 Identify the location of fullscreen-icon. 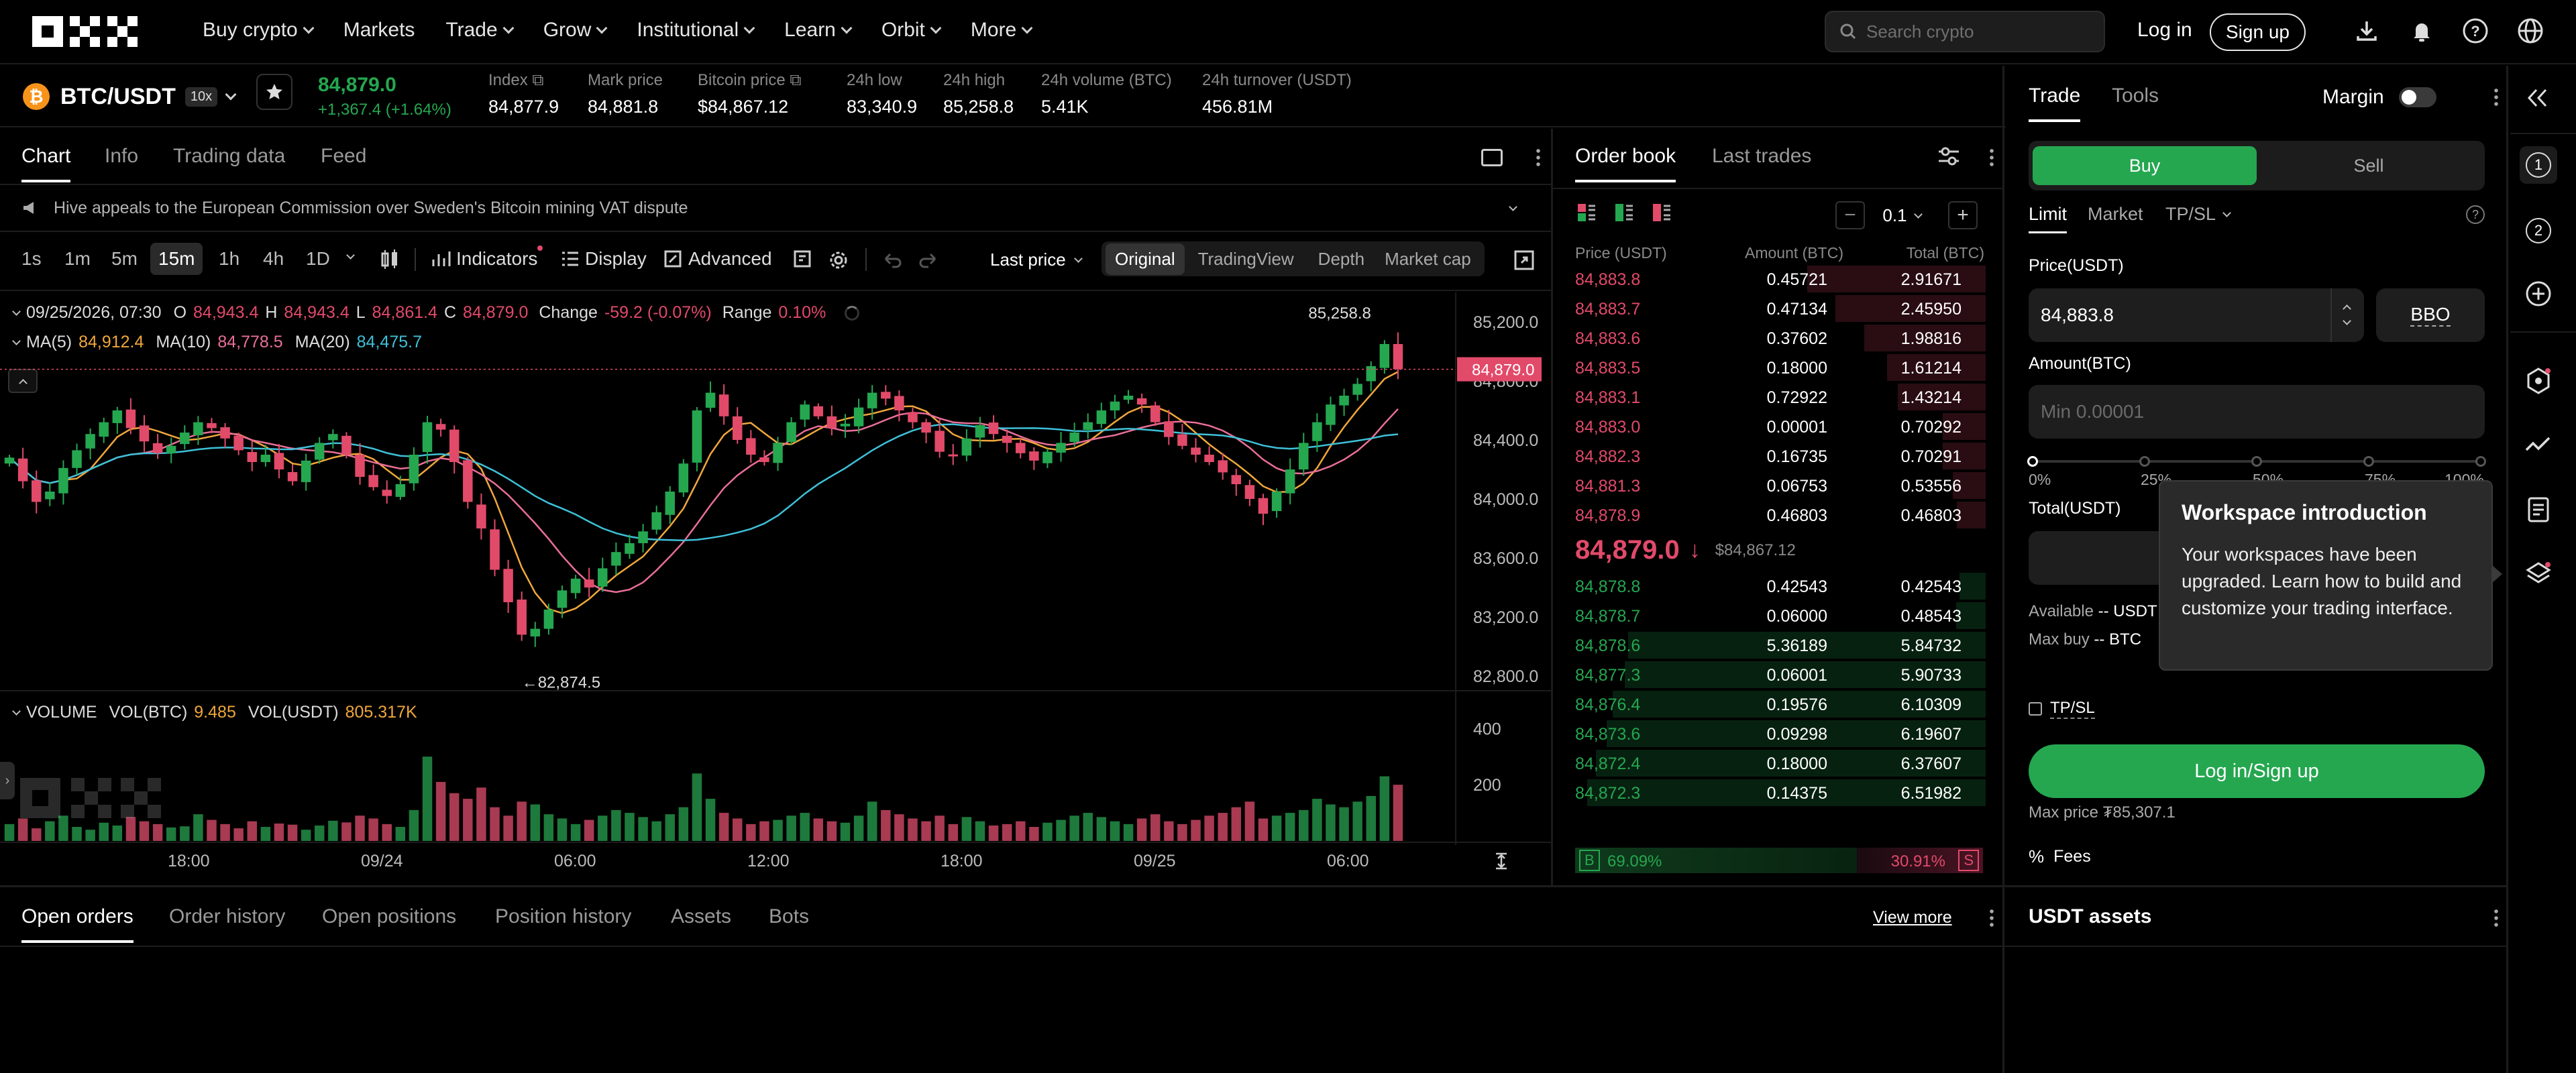
(1524, 261).